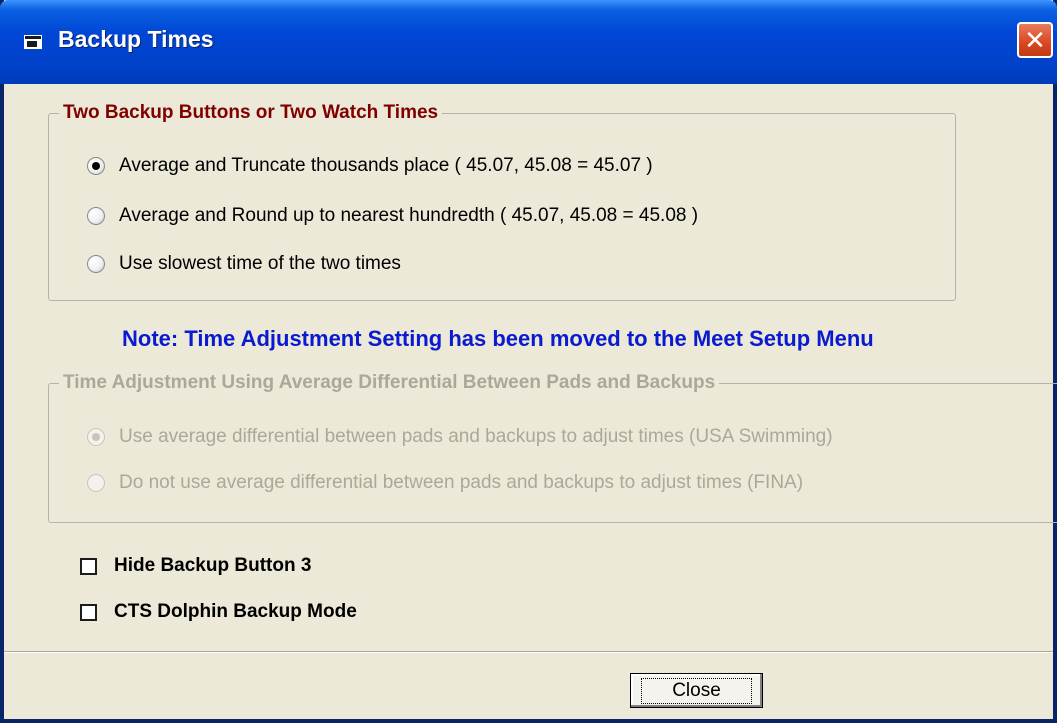 The width and height of the screenshot is (1057, 723). I want to click on radio-no-differential, so click(96, 483).